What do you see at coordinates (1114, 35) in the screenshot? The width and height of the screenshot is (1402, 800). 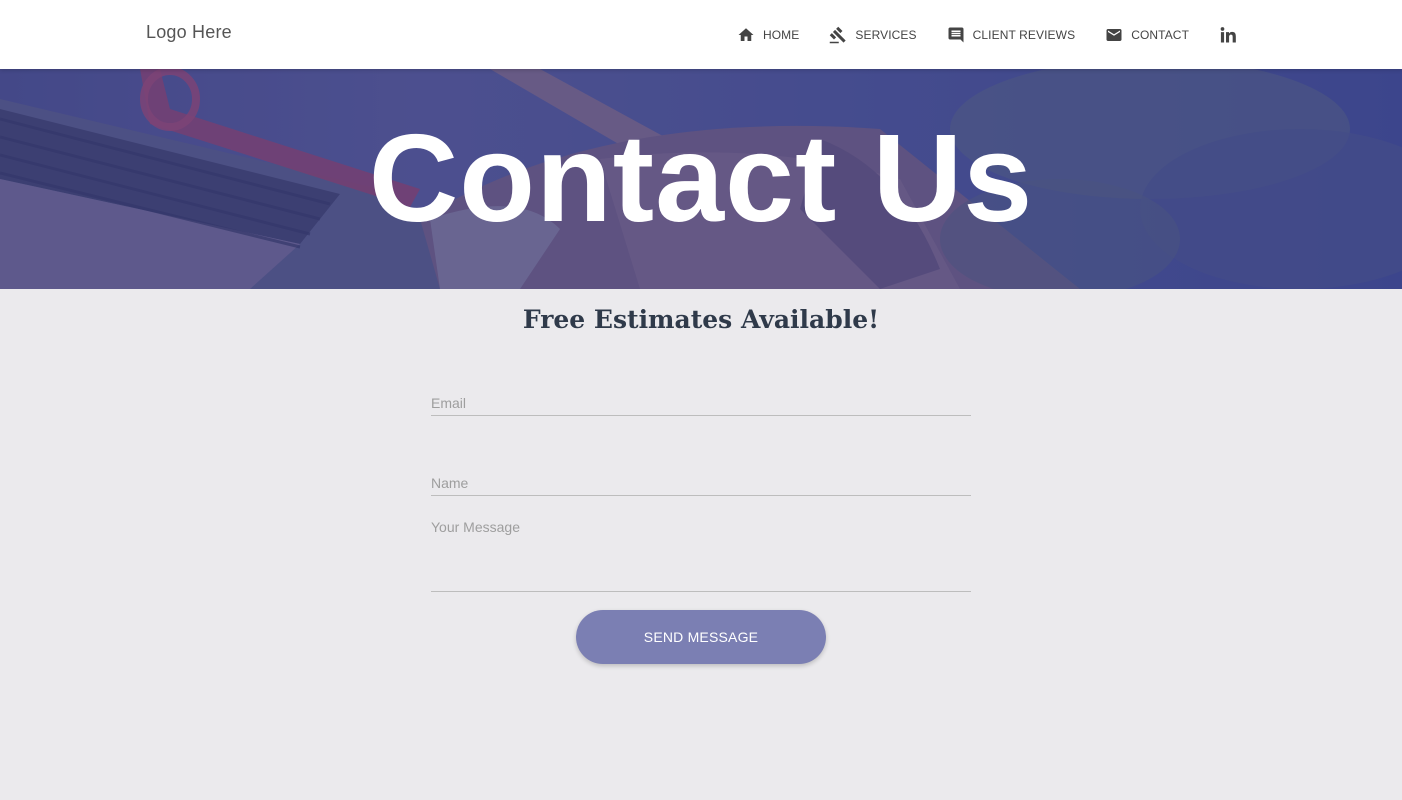 I see `mail-icon` at bounding box center [1114, 35].